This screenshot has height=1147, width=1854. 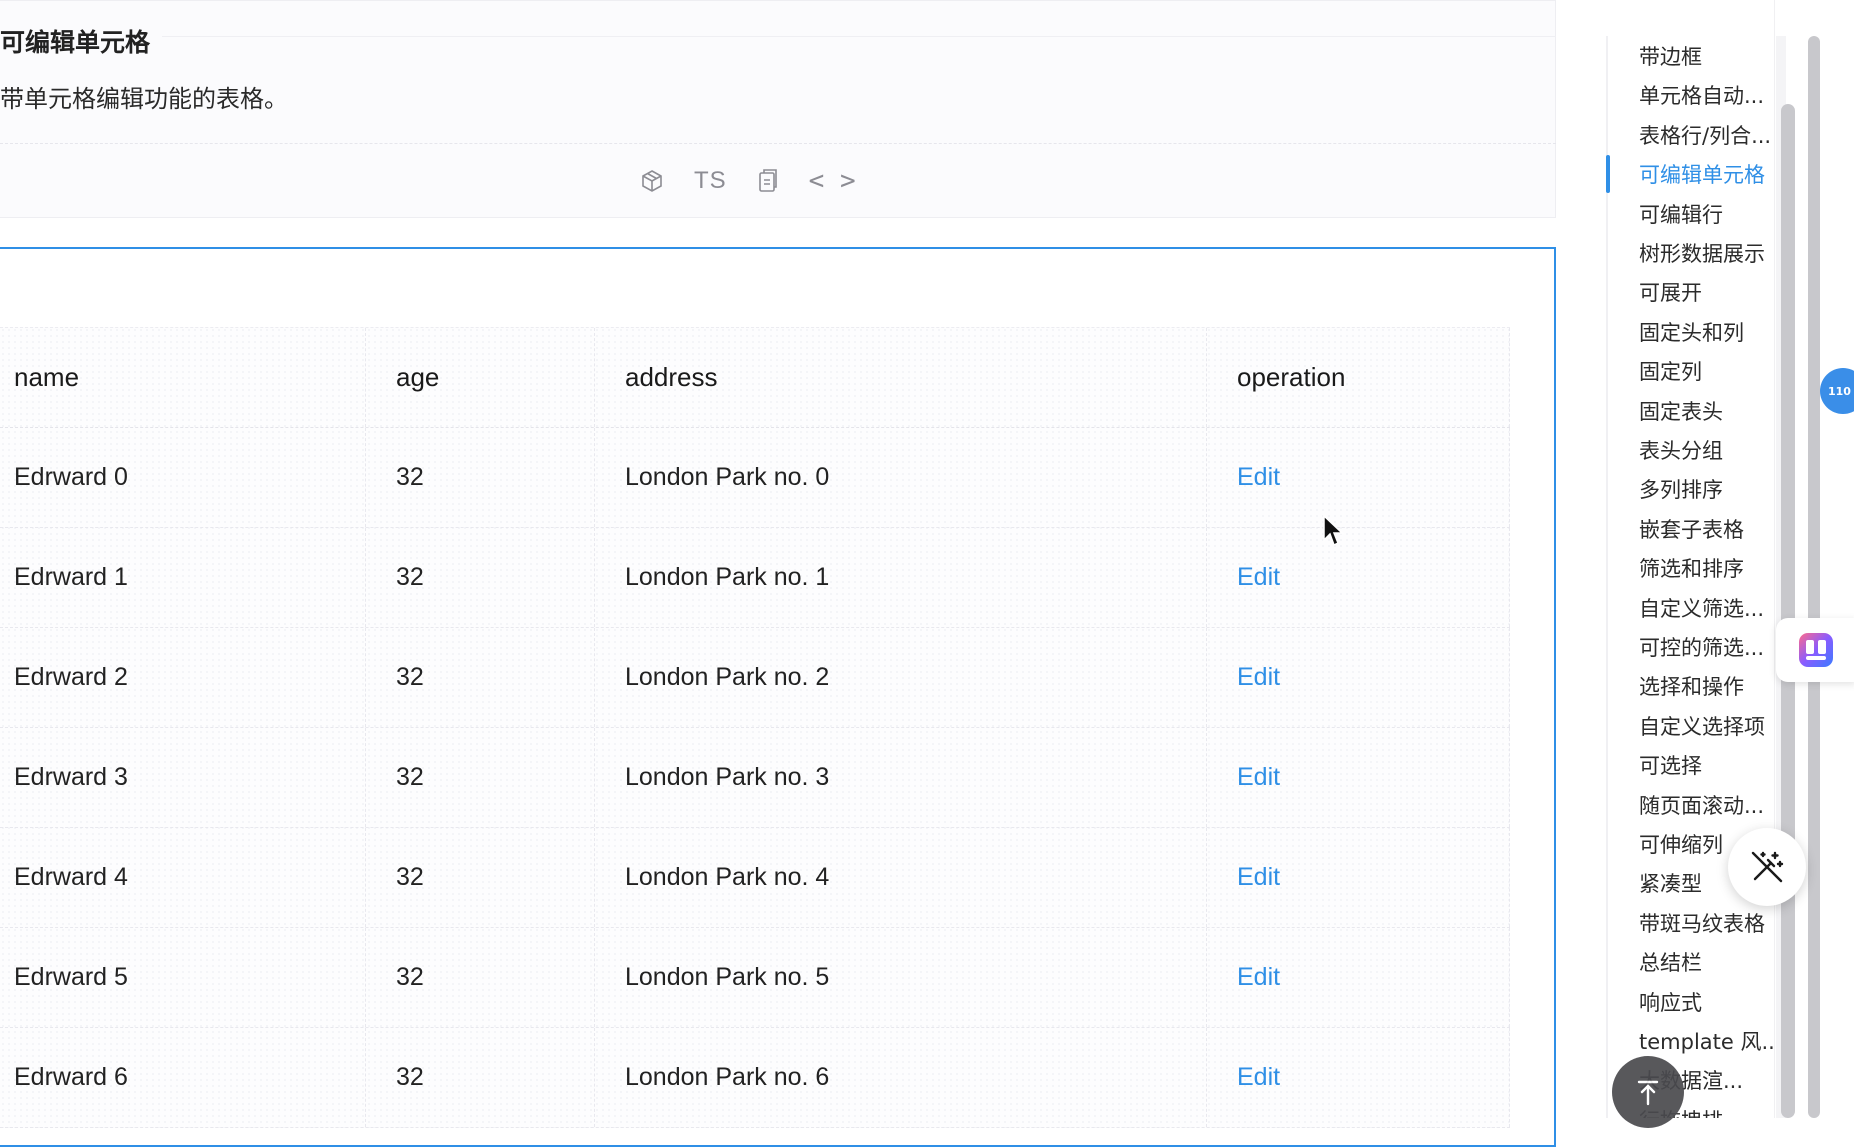 I want to click on column-header-age: age, so click(x=479, y=377).